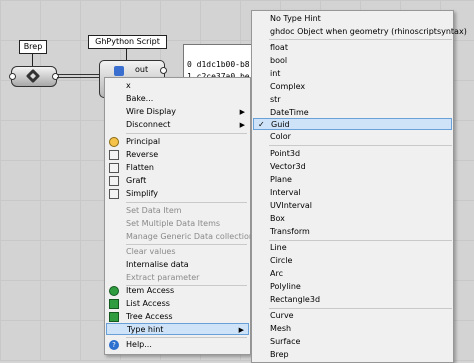 Image resolution: width=474 pixels, height=363 pixels. What do you see at coordinates (352, 232) in the screenshot?
I see `type-hint-transform: Transform` at bounding box center [352, 232].